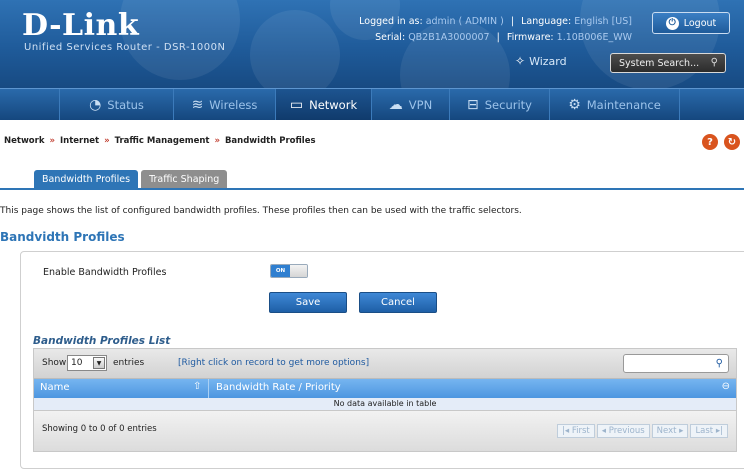 Image resolution: width=744 pixels, height=472 pixels. Describe the element at coordinates (129, 363) in the screenshot. I see `entries-label: entries` at that location.